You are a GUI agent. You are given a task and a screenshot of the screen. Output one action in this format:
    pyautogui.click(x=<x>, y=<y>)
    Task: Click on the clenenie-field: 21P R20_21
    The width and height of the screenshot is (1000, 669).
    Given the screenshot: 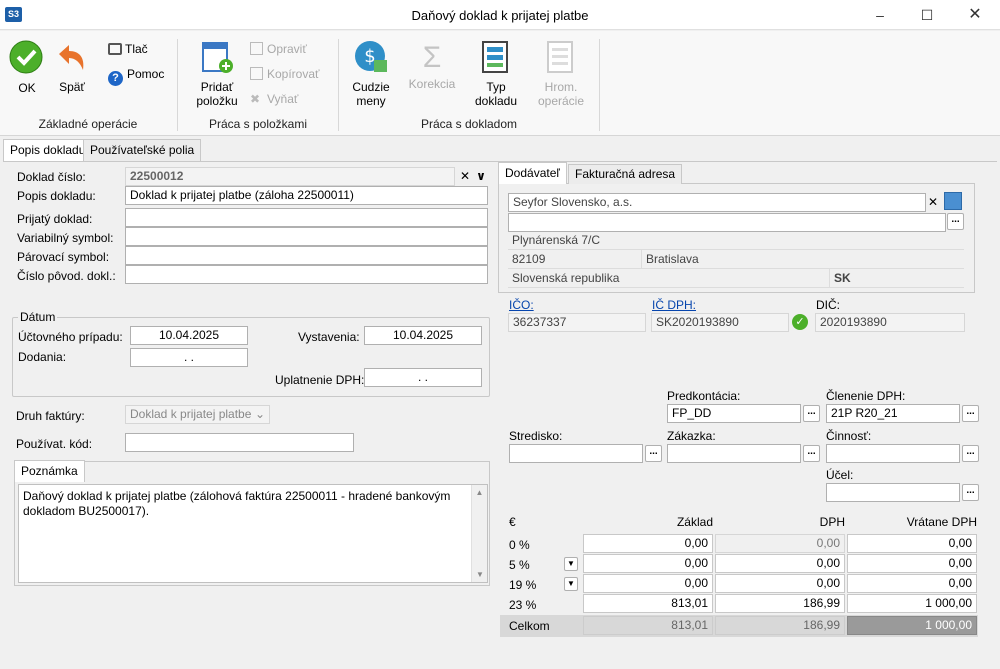 What is the action you would take?
    pyautogui.click(x=893, y=413)
    